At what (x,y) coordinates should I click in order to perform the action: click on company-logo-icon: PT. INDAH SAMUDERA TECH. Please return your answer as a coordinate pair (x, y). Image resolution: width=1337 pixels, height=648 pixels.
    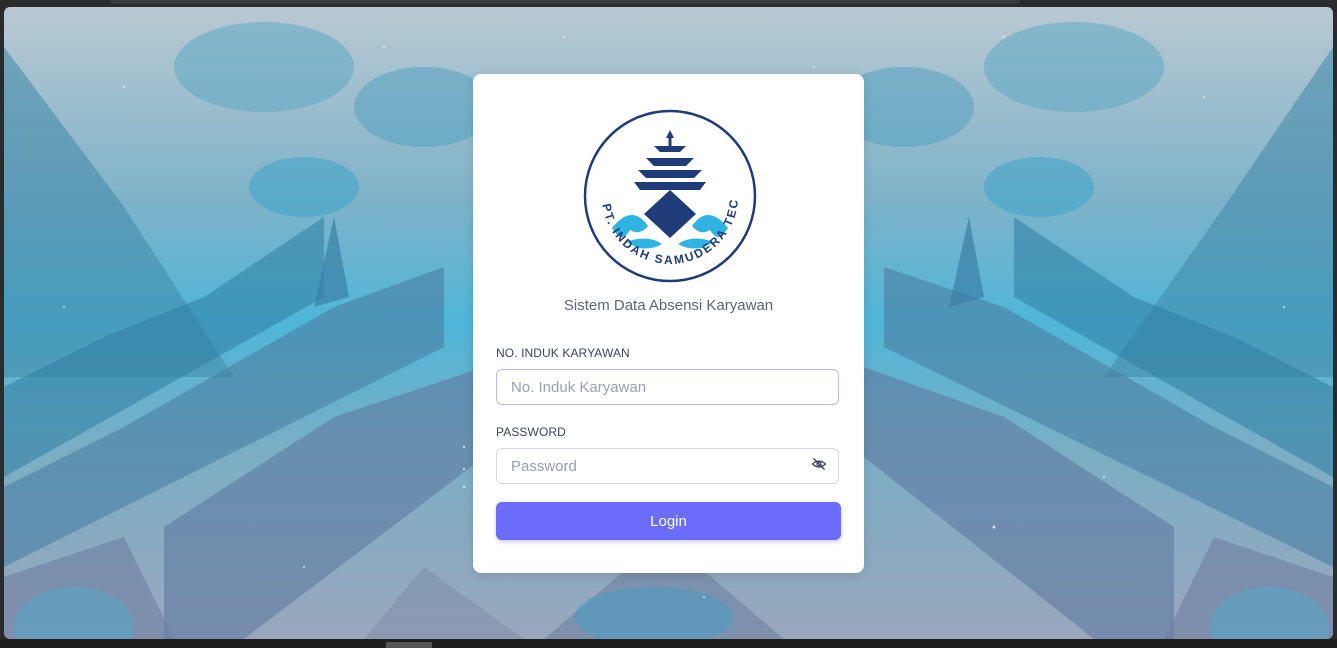
    Looking at the image, I should click on (669, 195).